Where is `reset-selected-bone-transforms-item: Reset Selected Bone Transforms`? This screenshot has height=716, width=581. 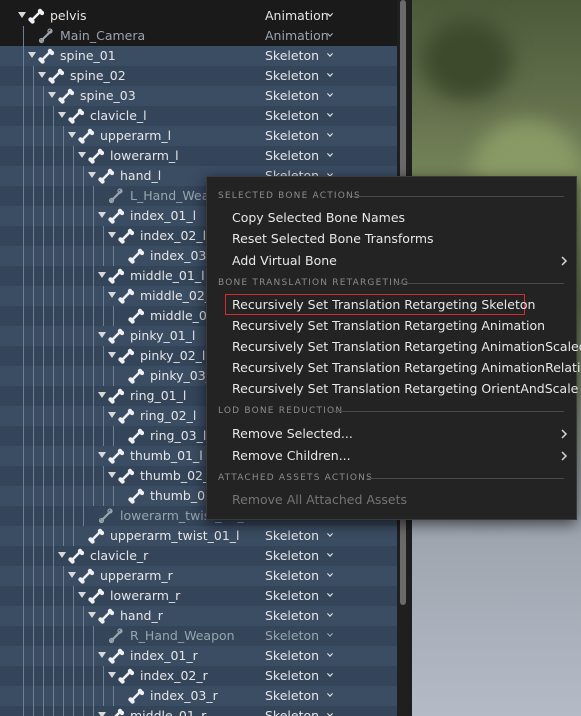 reset-selected-bone-transforms-item: Reset Selected Bone Transforms is located at coordinates (333, 239).